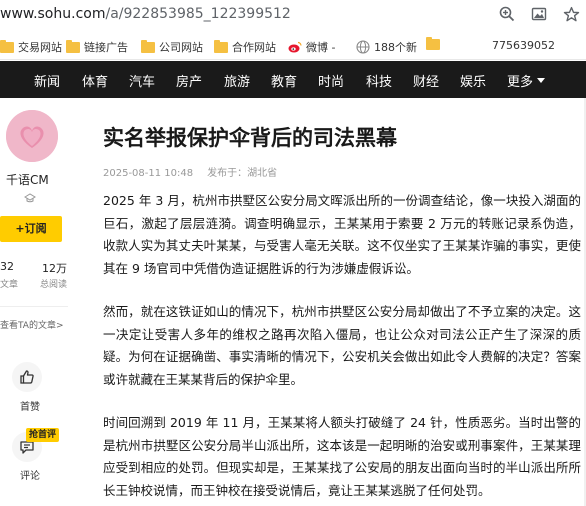 Image resolution: width=586 pixels, height=506 pixels. Describe the element at coordinates (43, 435) in the screenshot. I see `first-comment-badge: 抢首评` at that location.